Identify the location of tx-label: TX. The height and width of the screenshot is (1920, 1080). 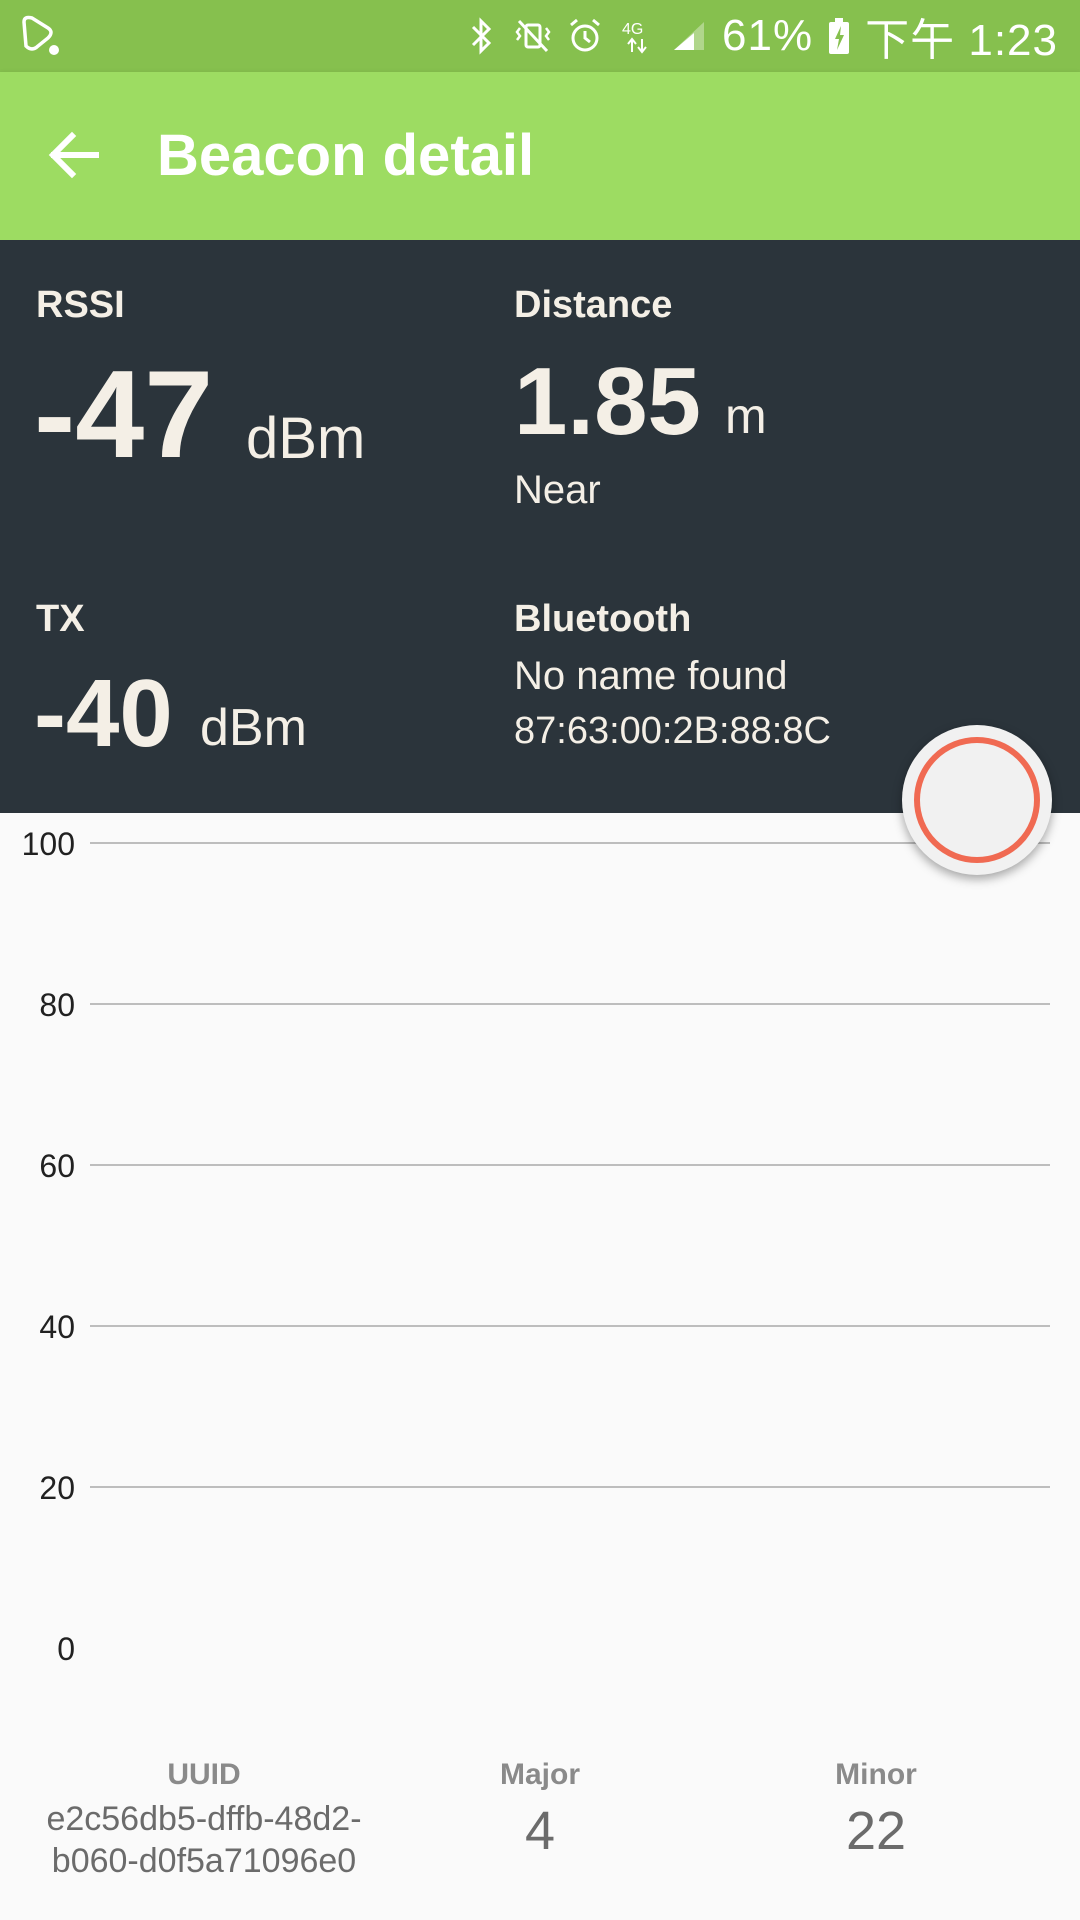
(60, 619).